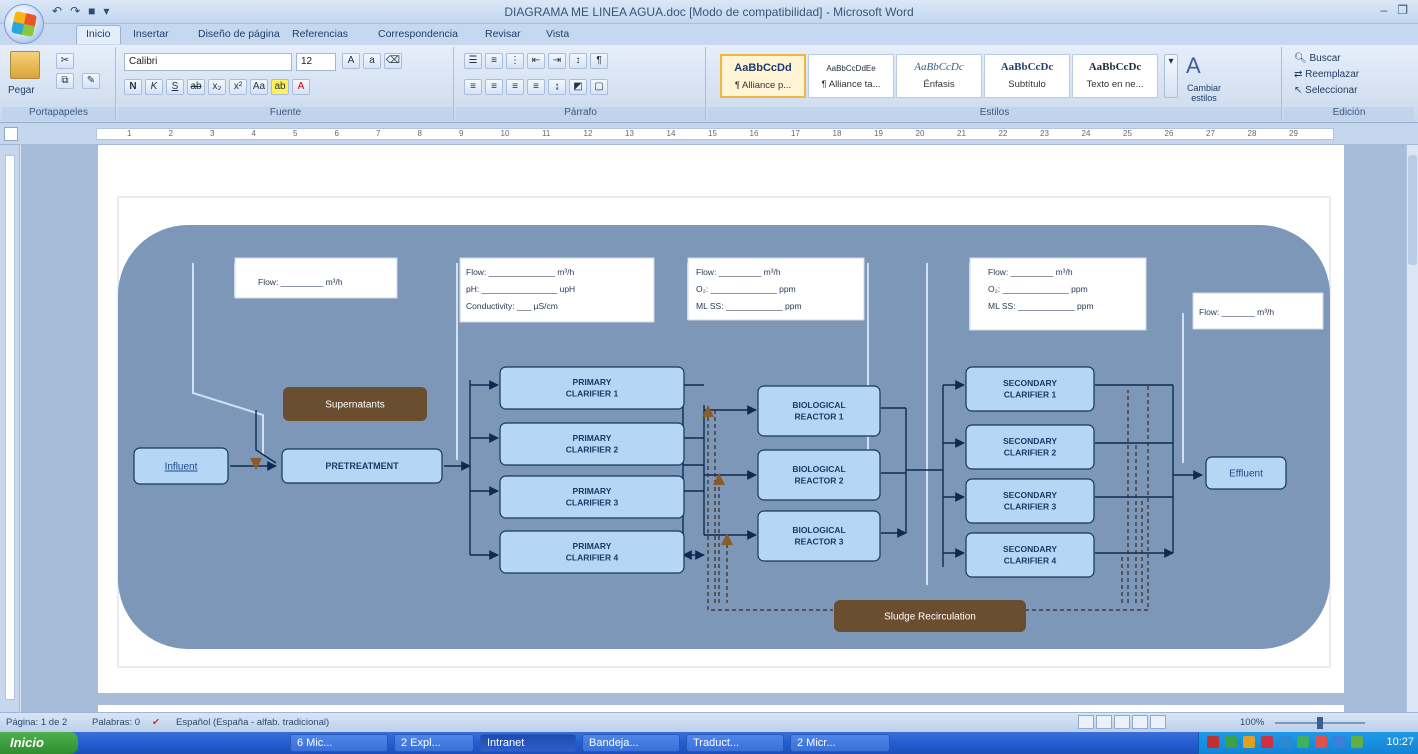 This screenshot has height=754, width=1418. What do you see at coordinates (528, 743) in the screenshot?
I see `taskbar-item-intranet: Intranet` at bounding box center [528, 743].